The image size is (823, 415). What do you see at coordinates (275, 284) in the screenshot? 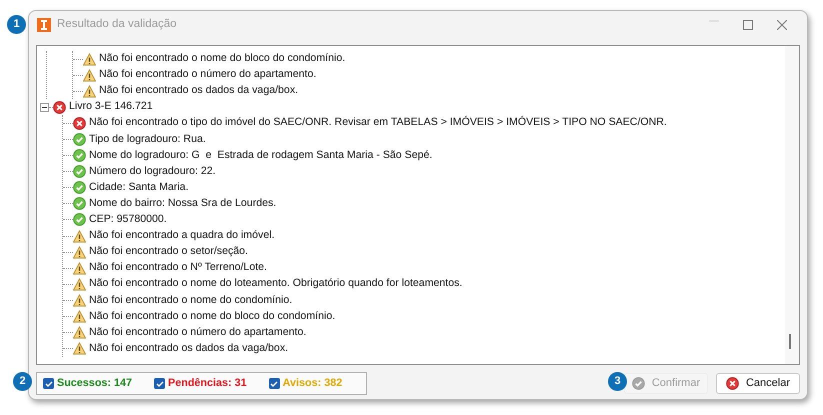
I see `tree-item: Não foi encontrado o nome do loteamento. Obrigatório quando for loteamentos.` at bounding box center [275, 284].